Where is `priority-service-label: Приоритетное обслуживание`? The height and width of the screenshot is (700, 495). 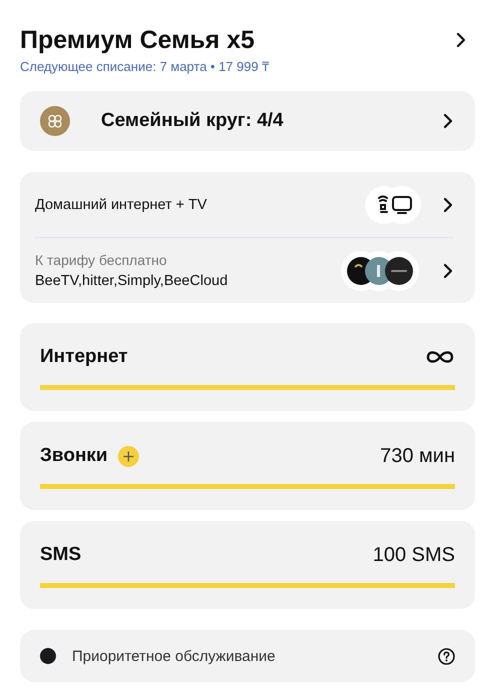
priority-service-label: Приоритетное обслуживание is located at coordinates (174, 656).